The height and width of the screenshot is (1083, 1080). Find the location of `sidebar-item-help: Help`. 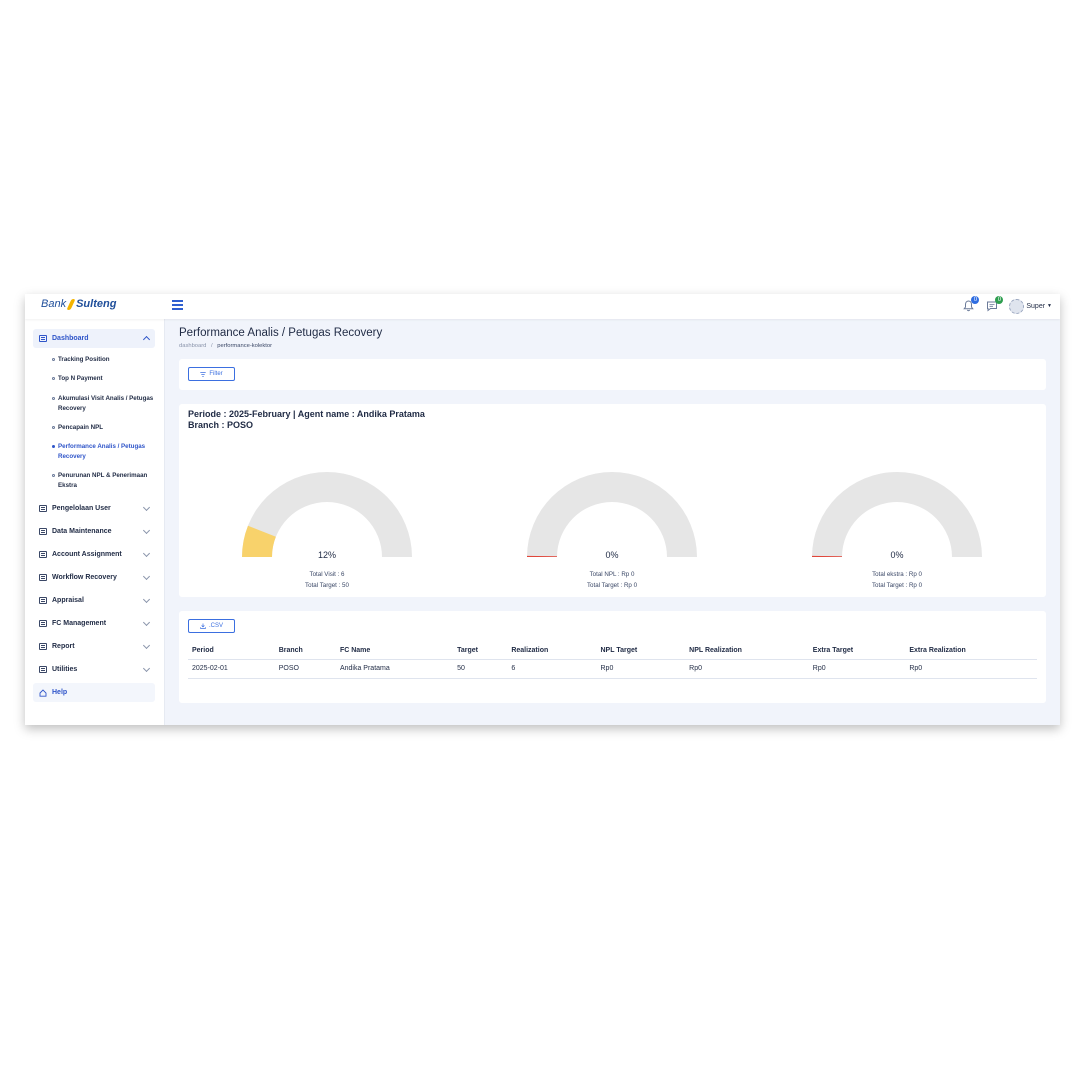

sidebar-item-help: Help is located at coordinates (94, 692).